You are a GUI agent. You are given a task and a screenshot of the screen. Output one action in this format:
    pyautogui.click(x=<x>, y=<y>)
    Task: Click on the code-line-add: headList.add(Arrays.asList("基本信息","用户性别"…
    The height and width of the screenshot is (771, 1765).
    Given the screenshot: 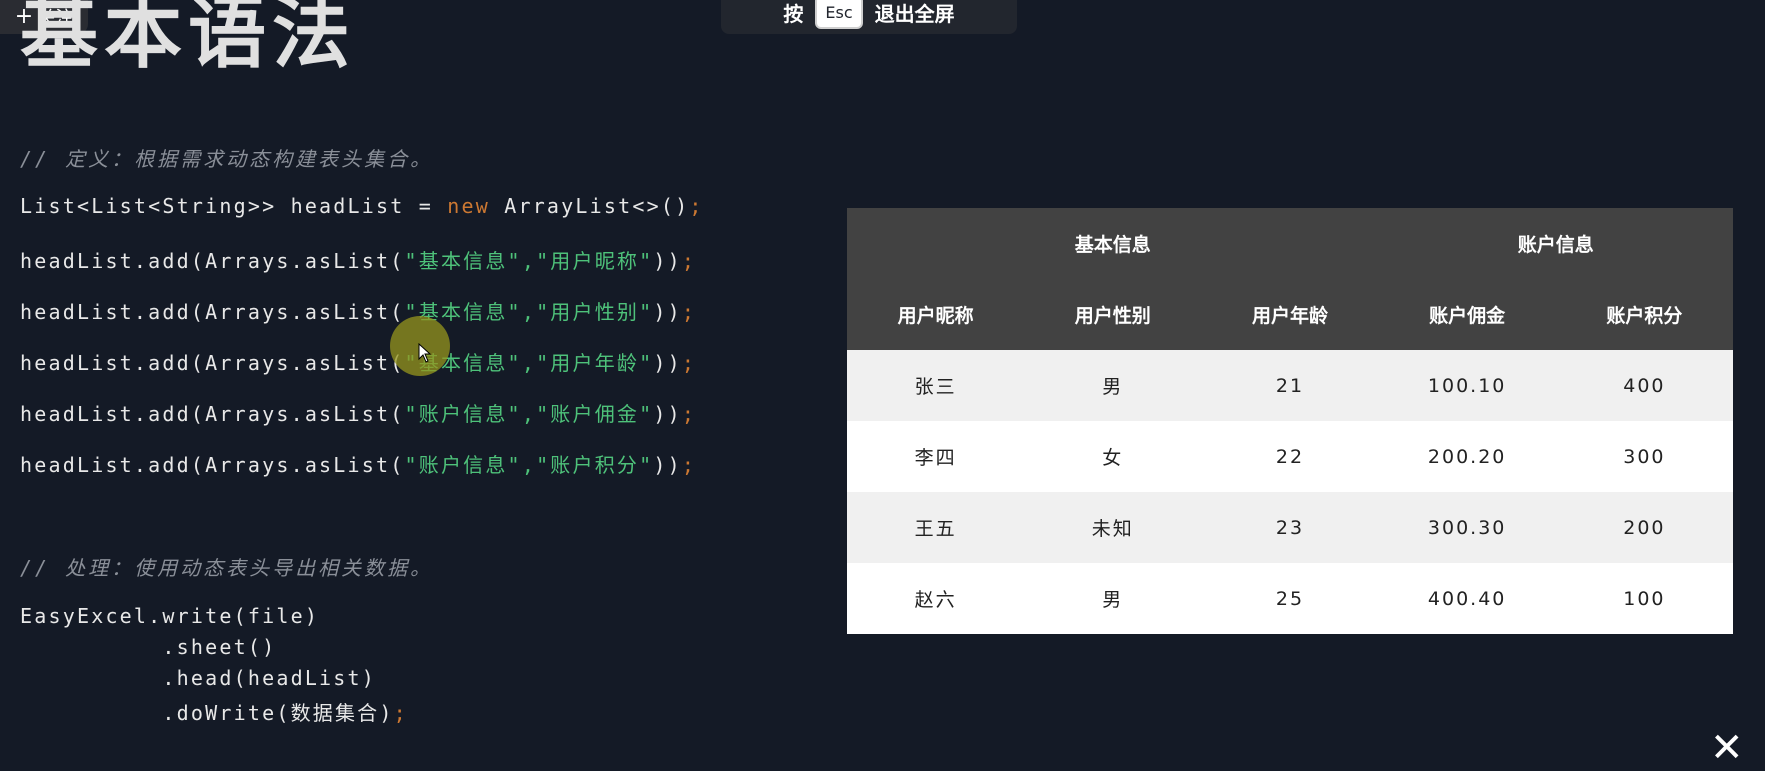 What is the action you would take?
    pyautogui.click(x=358, y=310)
    